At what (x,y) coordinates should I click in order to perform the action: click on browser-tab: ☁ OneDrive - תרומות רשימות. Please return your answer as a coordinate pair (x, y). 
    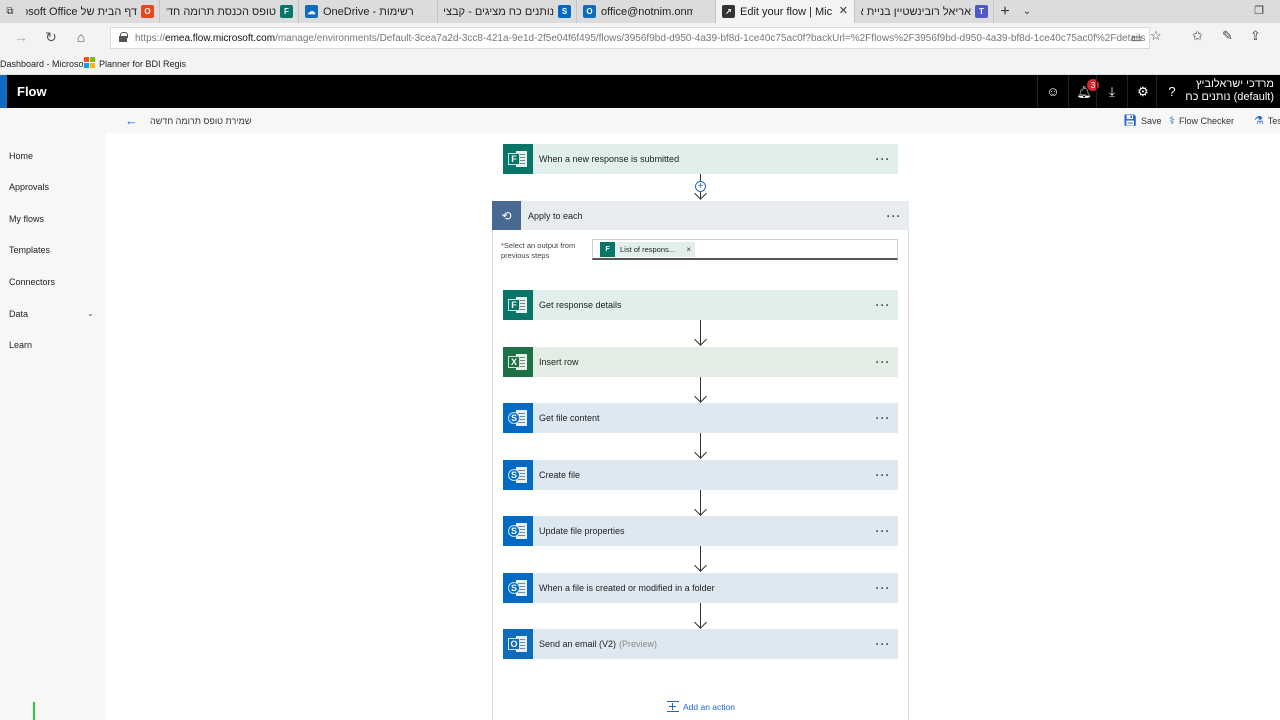
    Looking at the image, I should click on (368, 11).